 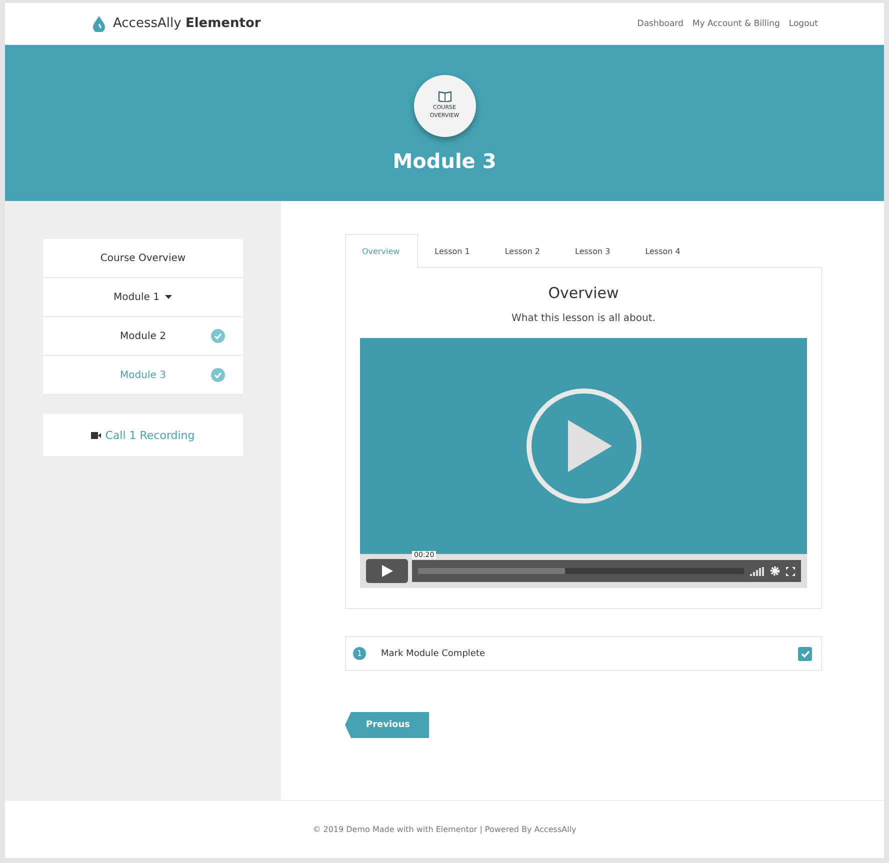 I want to click on page-title: Module 3, so click(x=444, y=161).